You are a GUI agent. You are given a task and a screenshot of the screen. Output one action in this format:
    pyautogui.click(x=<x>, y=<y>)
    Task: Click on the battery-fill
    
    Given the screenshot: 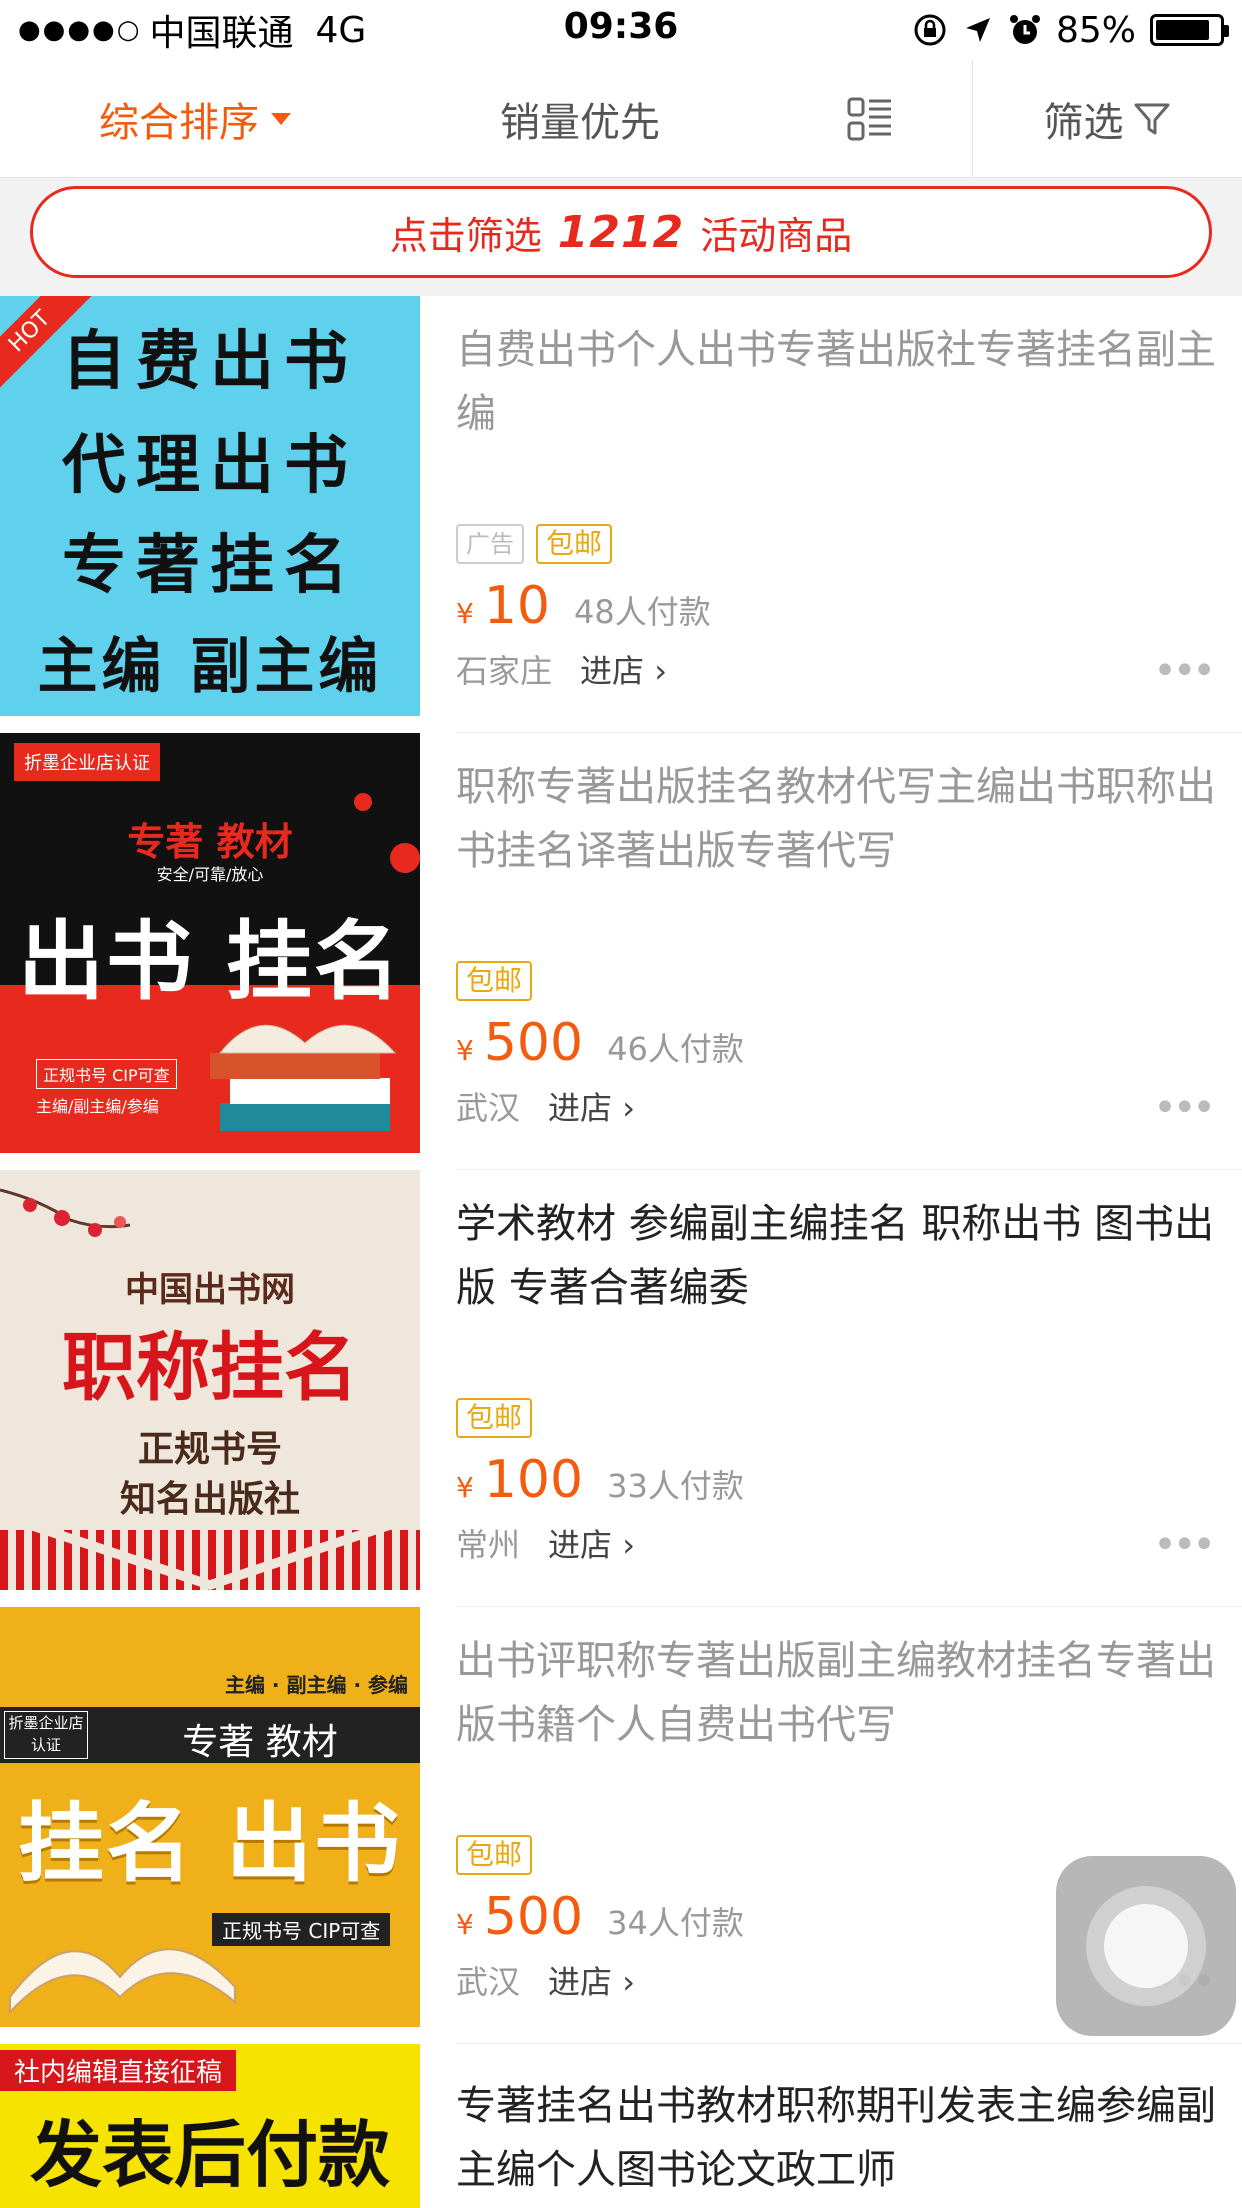 What is the action you would take?
    pyautogui.click(x=1182, y=30)
    